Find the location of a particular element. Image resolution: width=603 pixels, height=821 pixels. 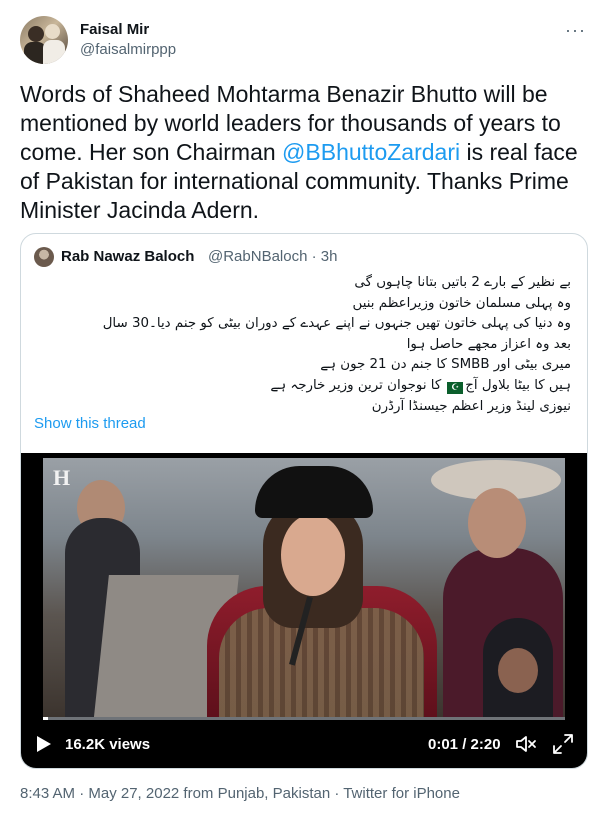

fullscreen-icon is located at coordinates (563, 744).